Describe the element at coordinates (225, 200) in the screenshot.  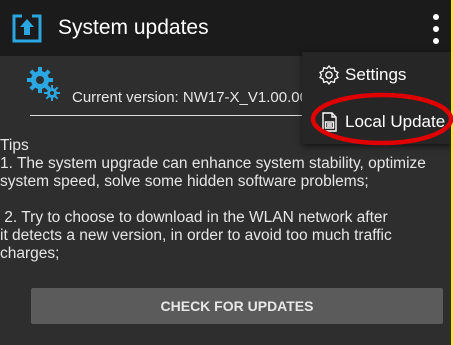
I see `tips-line` at that location.